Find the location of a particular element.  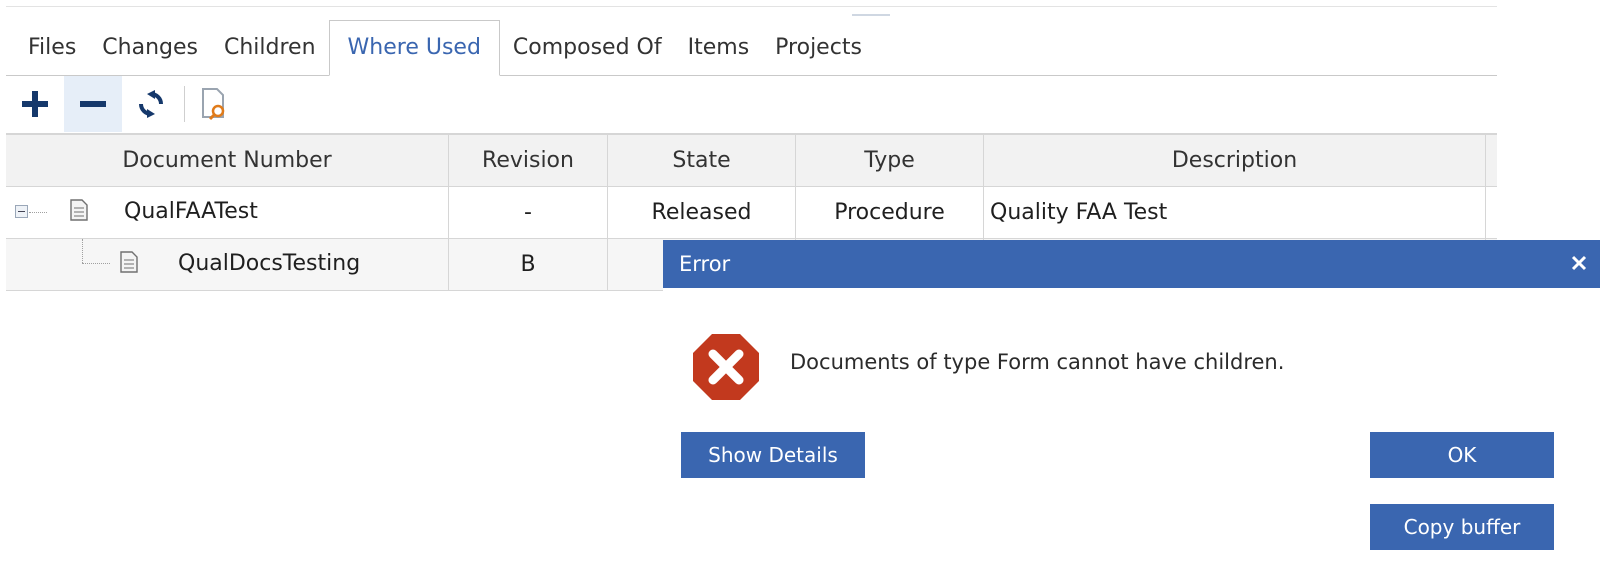

tab-where-used: Where Used is located at coordinates (414, 48).